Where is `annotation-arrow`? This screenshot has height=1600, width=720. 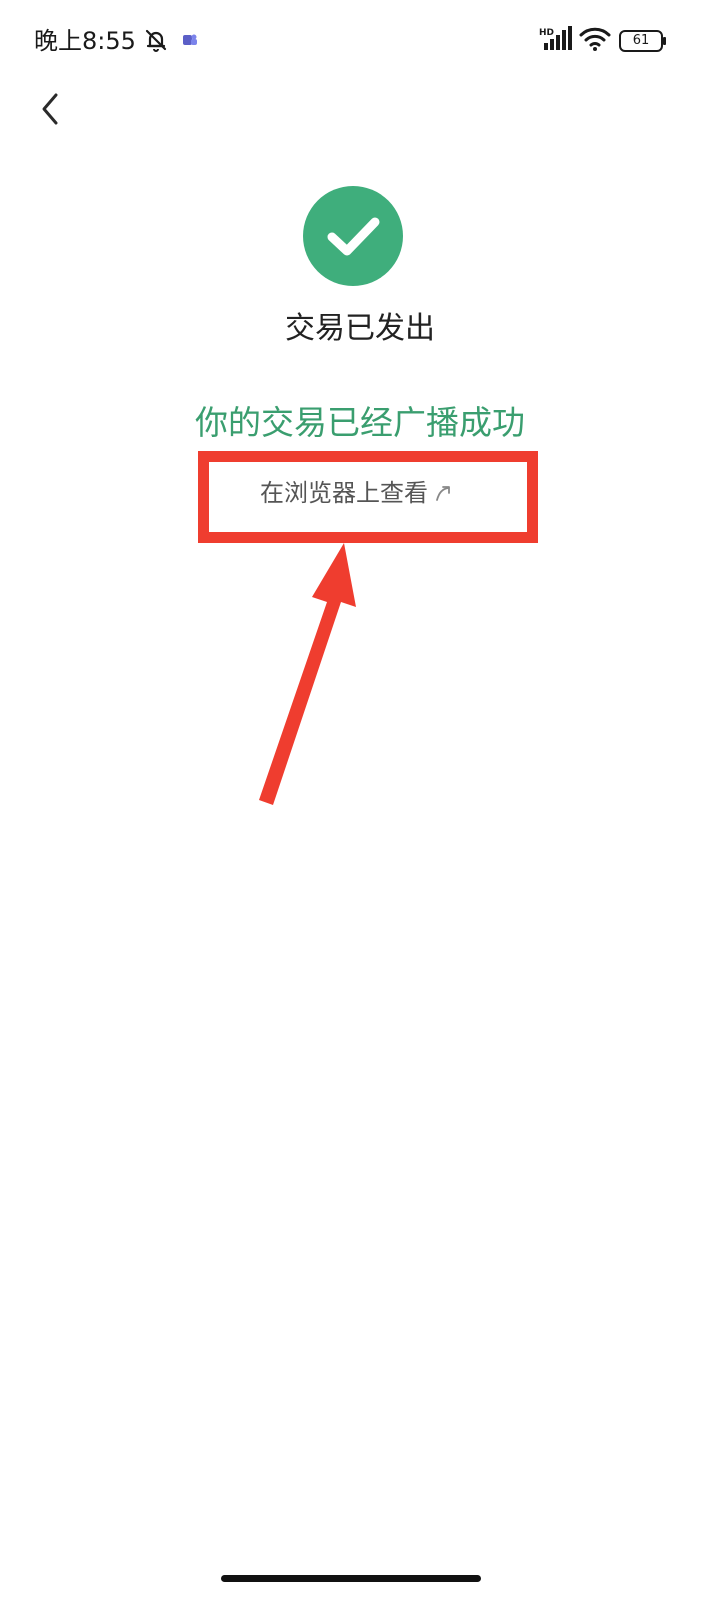 annotation-arrow is located at coordinates (307, 674).